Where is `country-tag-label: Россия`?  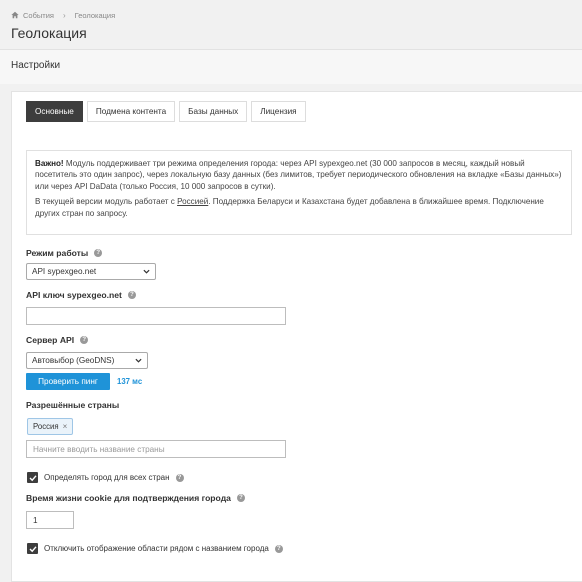
country-tag-label: Россия is located at coordinates (46, 426).